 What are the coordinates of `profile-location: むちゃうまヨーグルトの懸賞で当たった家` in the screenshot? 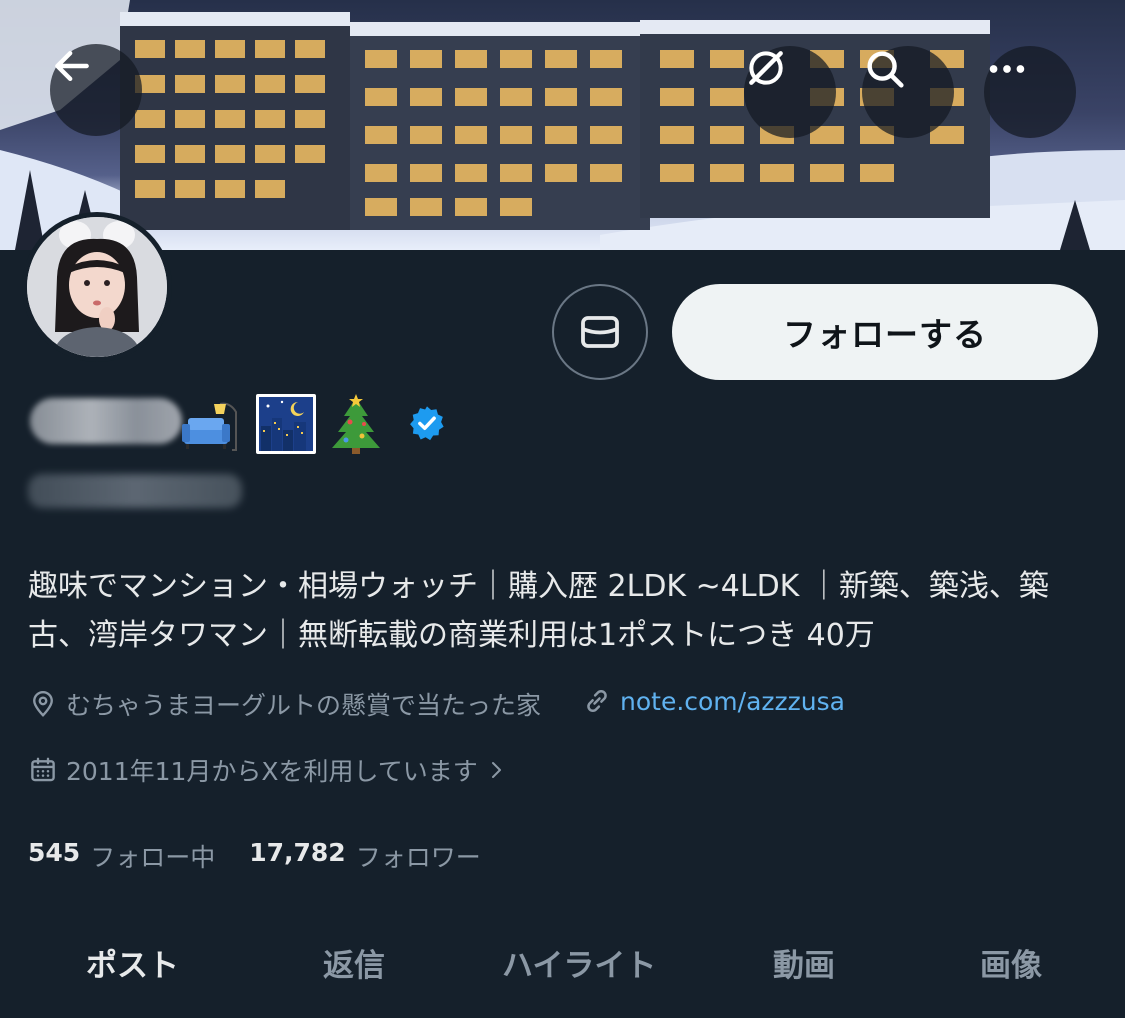 It's located at (284, 704).